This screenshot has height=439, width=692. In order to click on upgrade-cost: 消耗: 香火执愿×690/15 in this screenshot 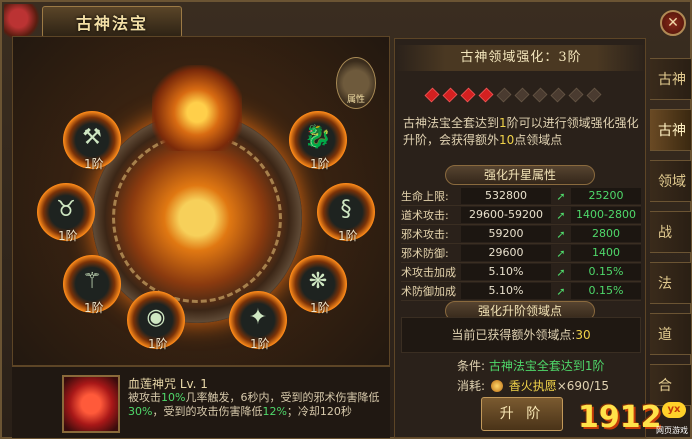, I will do `click(533, 385)`.